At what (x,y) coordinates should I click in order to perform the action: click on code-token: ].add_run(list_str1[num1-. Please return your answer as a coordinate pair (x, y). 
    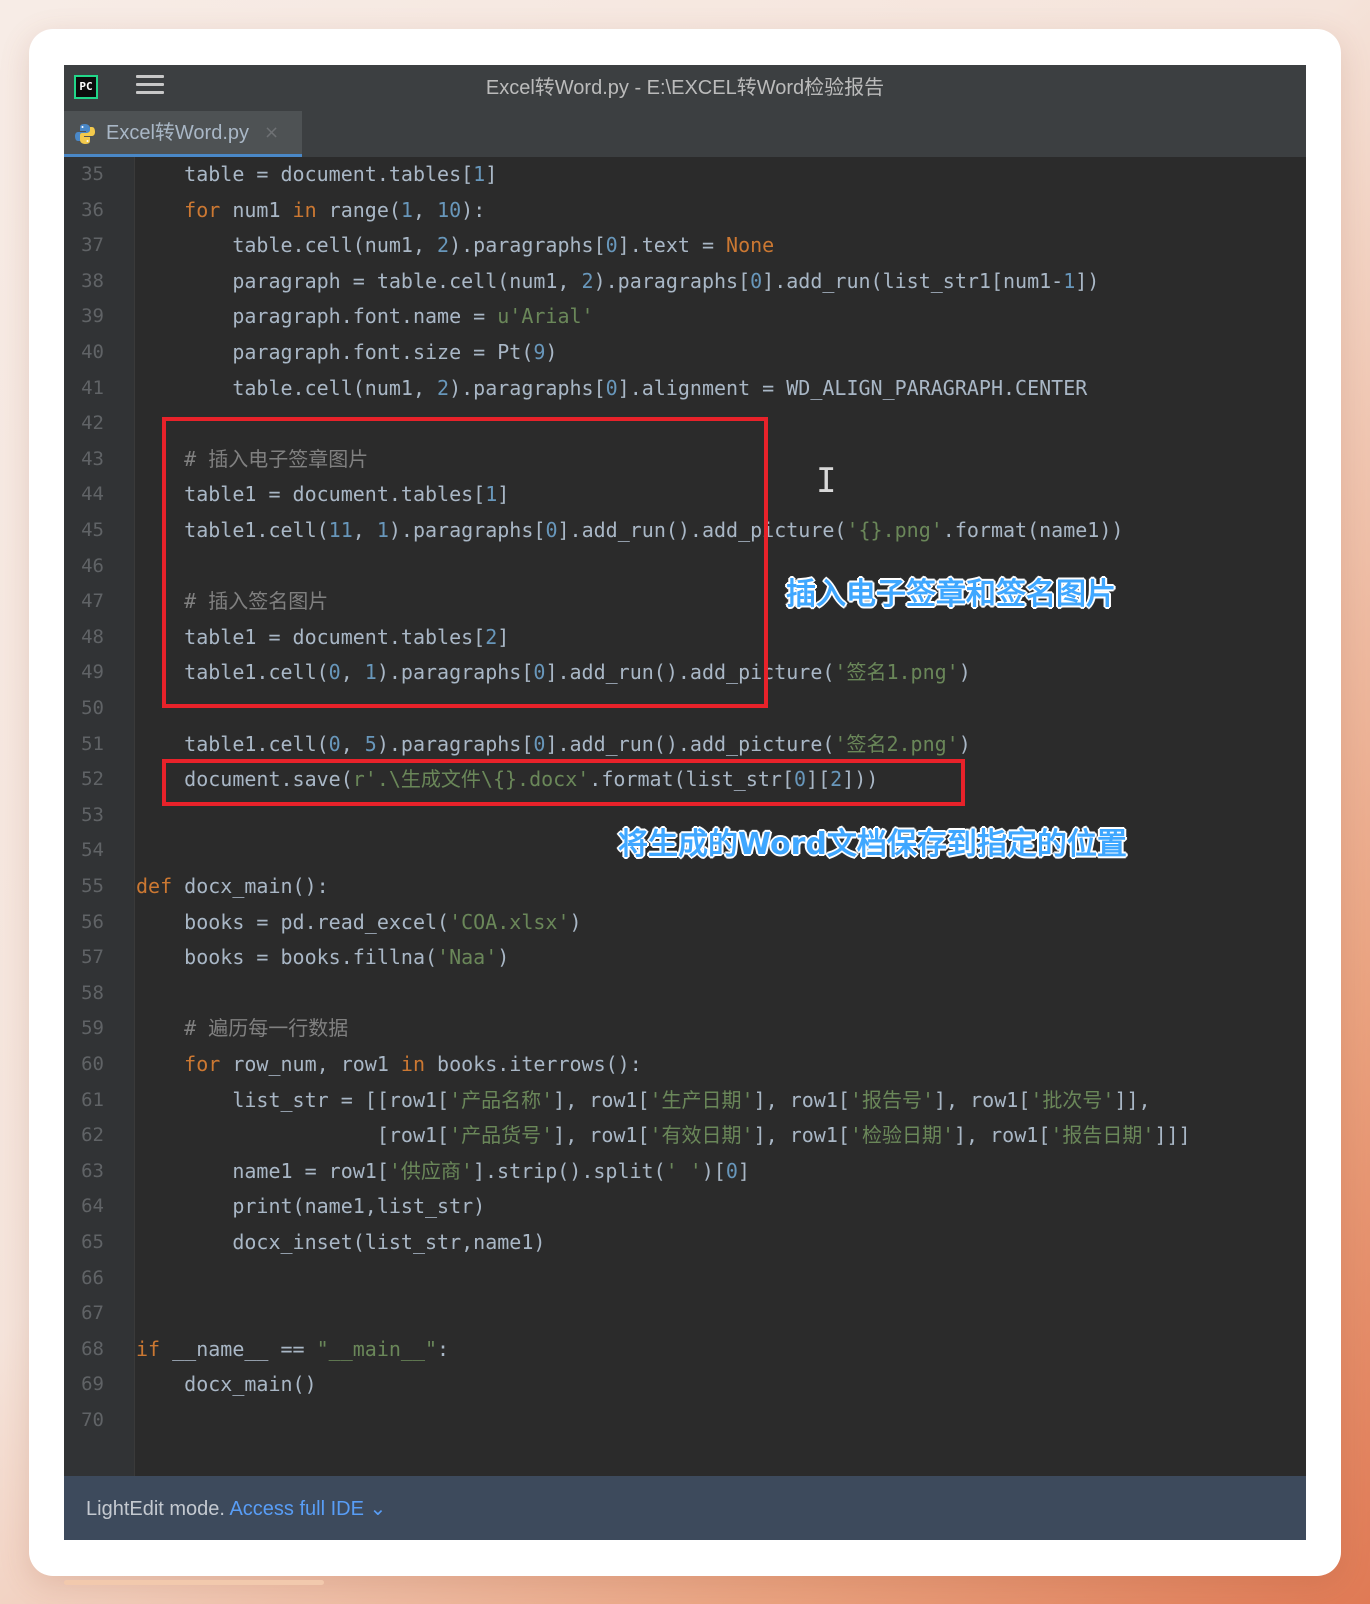
    Looking at the image, I should click on (913, 280).